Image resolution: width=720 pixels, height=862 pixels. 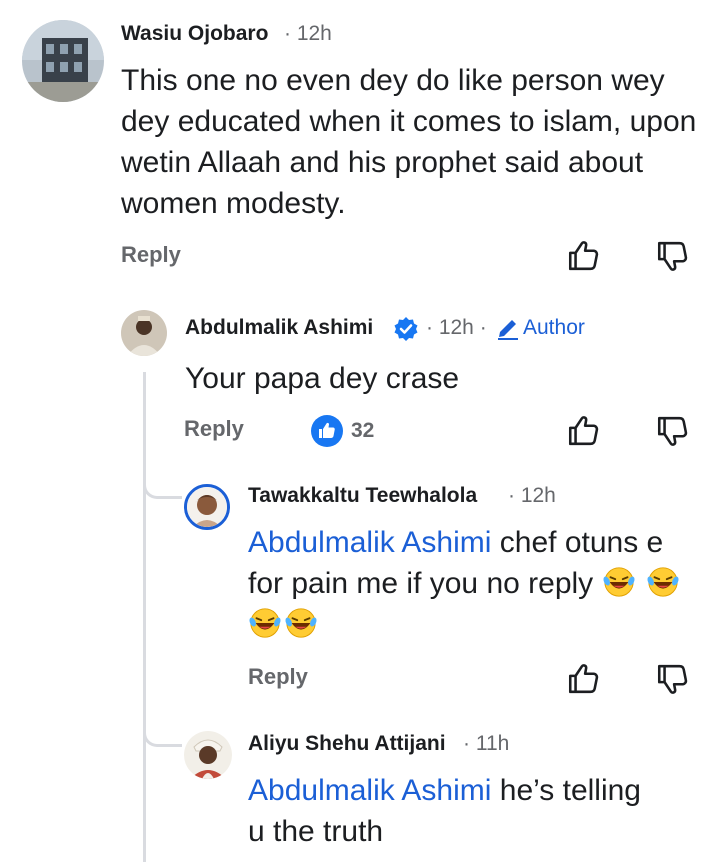 I want to click on comment-author: Abdulmalik Ashimi, so click(x=279, y=328).